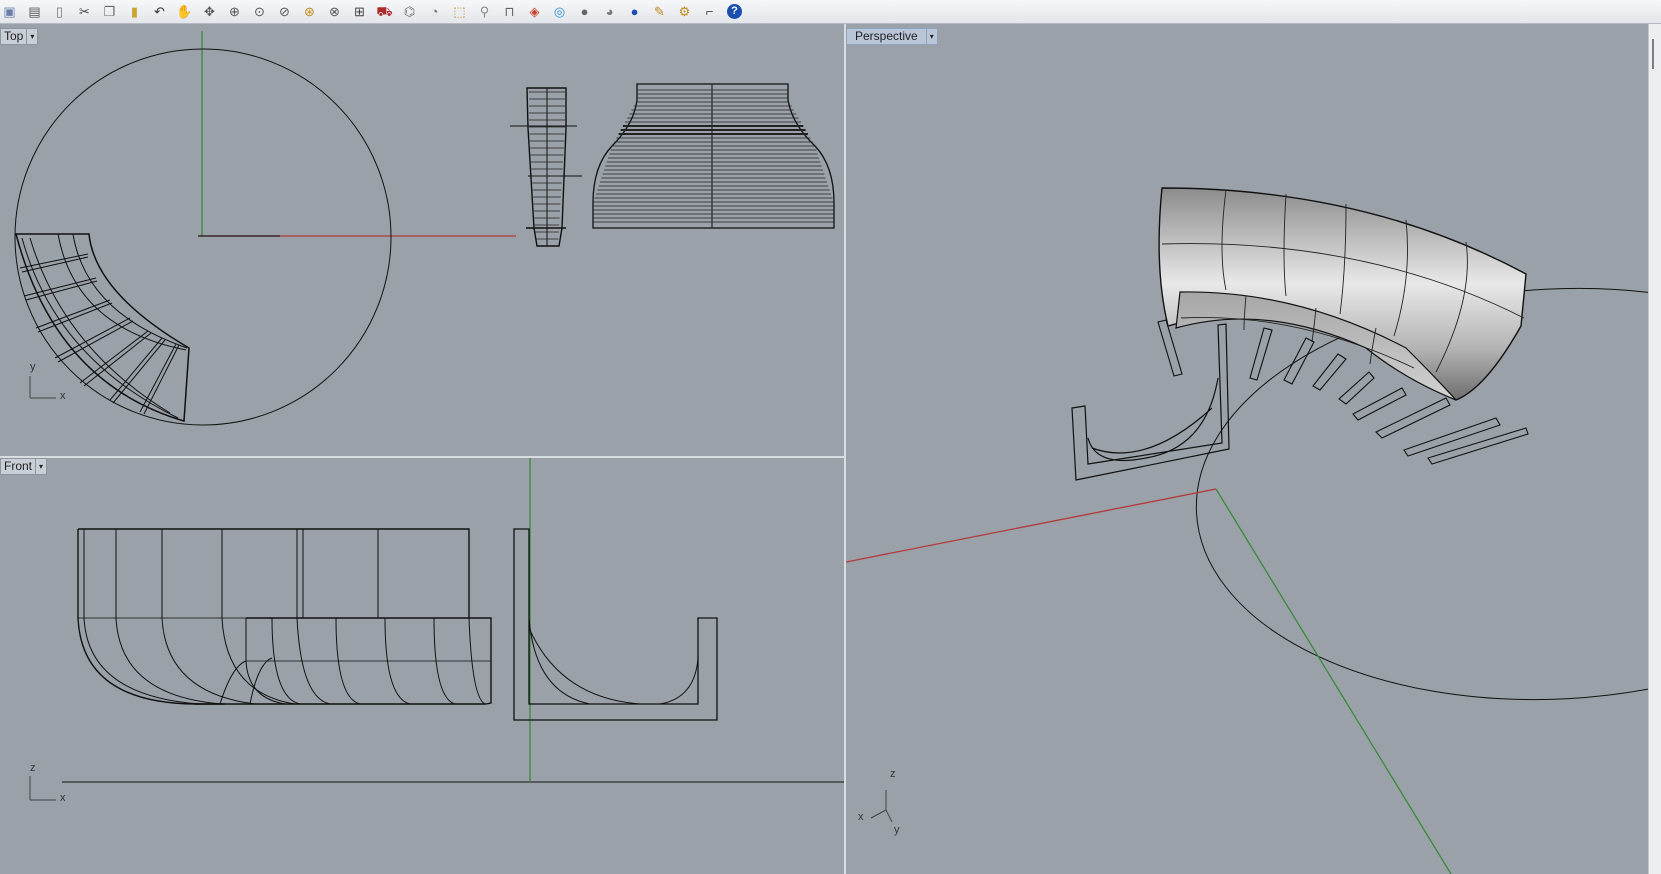 This screenshot has height=874, width=1661. I want to click on shell-plan-view, so click(102, 327).